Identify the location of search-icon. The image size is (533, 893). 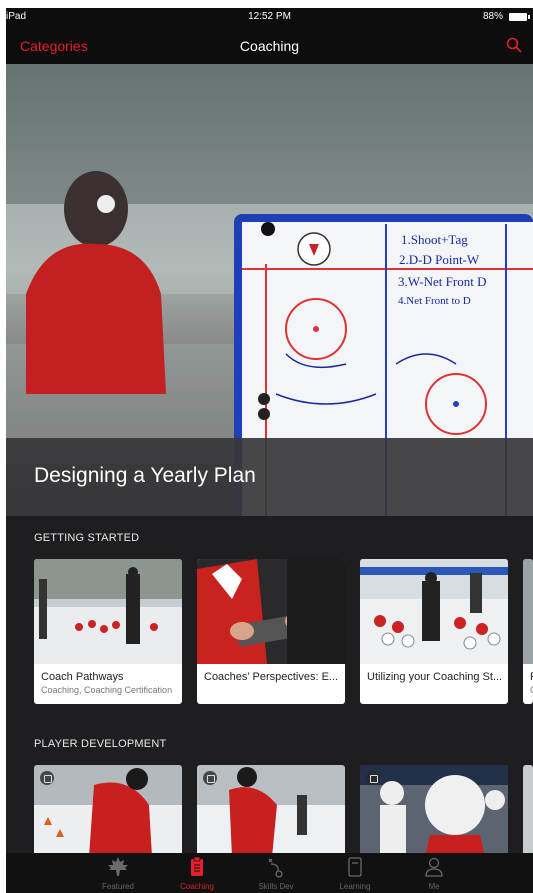
(514, 45).